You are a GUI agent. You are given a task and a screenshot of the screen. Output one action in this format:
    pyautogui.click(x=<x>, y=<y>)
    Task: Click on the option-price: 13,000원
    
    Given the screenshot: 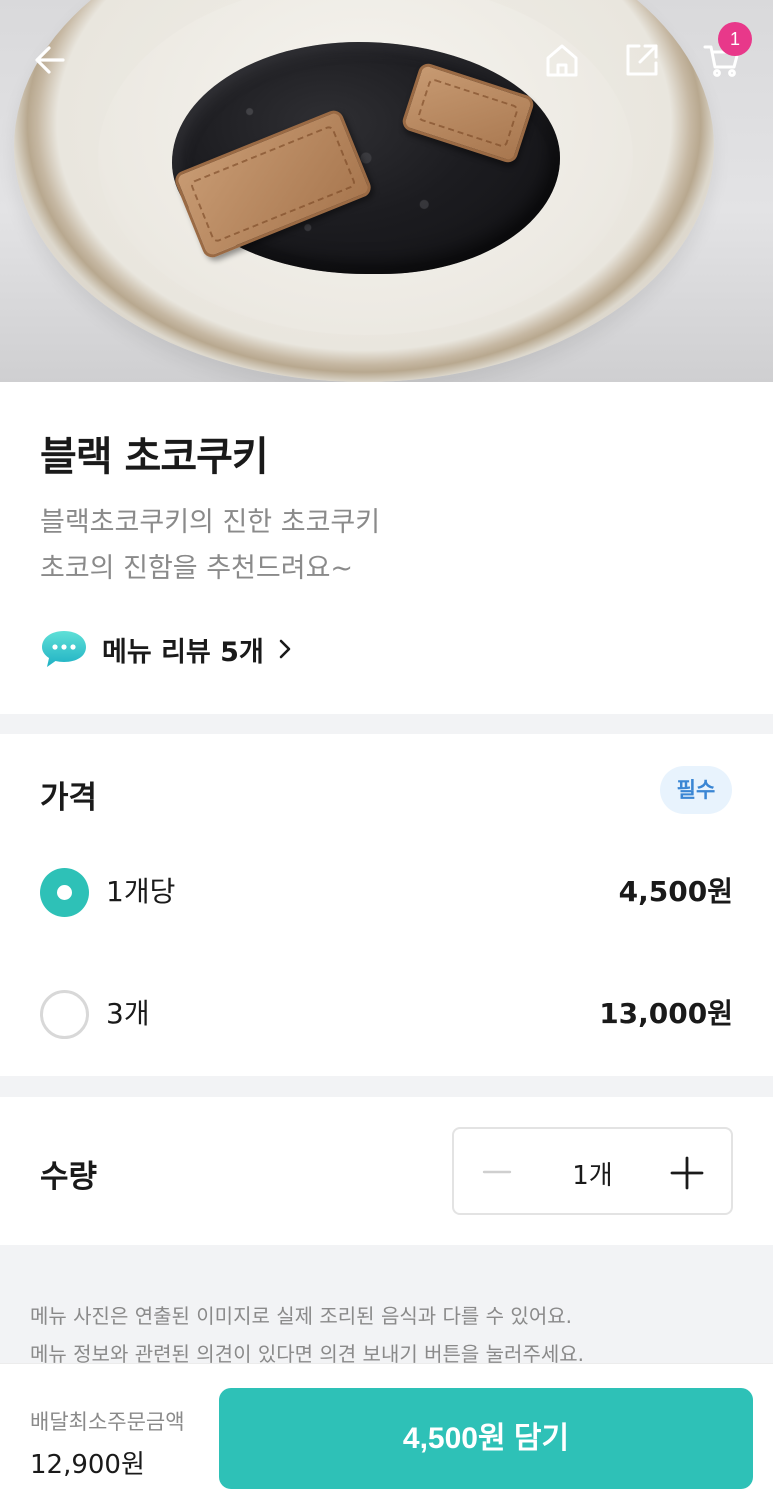 What is the action you would take?
    pyautogui.click(x=666, y=1013)
    